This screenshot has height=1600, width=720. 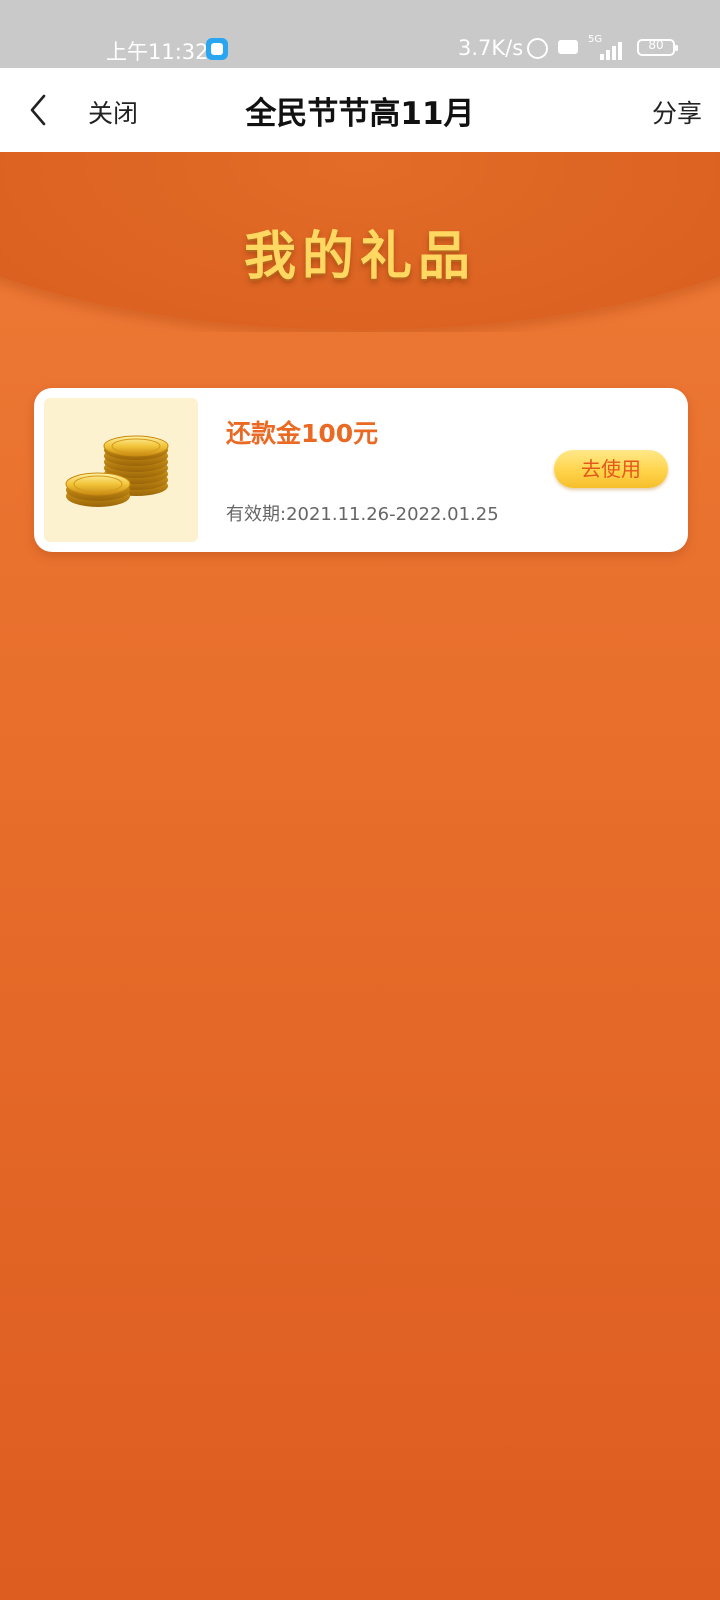 What do you see at coordinates (611, 469) in the screenshot?
I see `use-gift-button: 去使用` at bounding box center [611, 469].